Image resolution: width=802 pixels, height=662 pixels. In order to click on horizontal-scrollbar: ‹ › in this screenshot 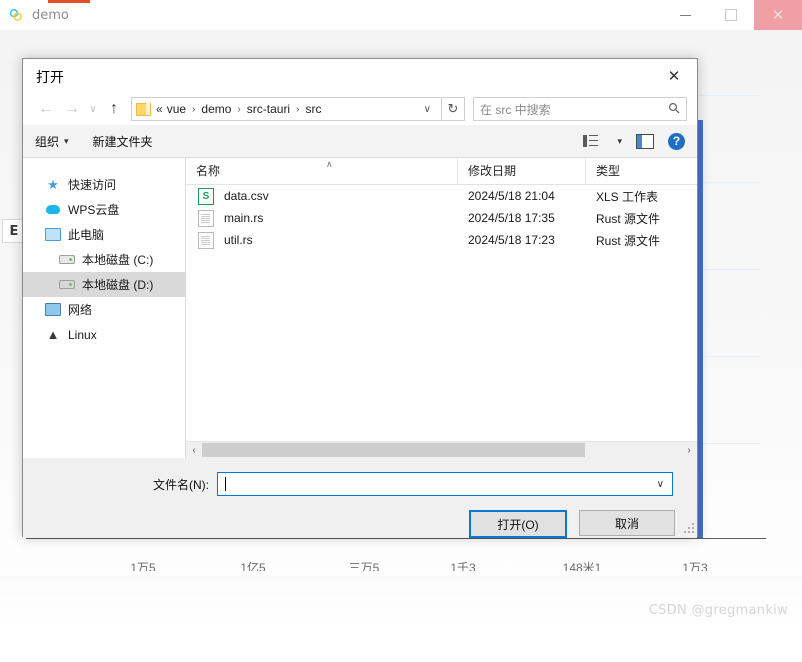, I will do `click(441, 449)`.